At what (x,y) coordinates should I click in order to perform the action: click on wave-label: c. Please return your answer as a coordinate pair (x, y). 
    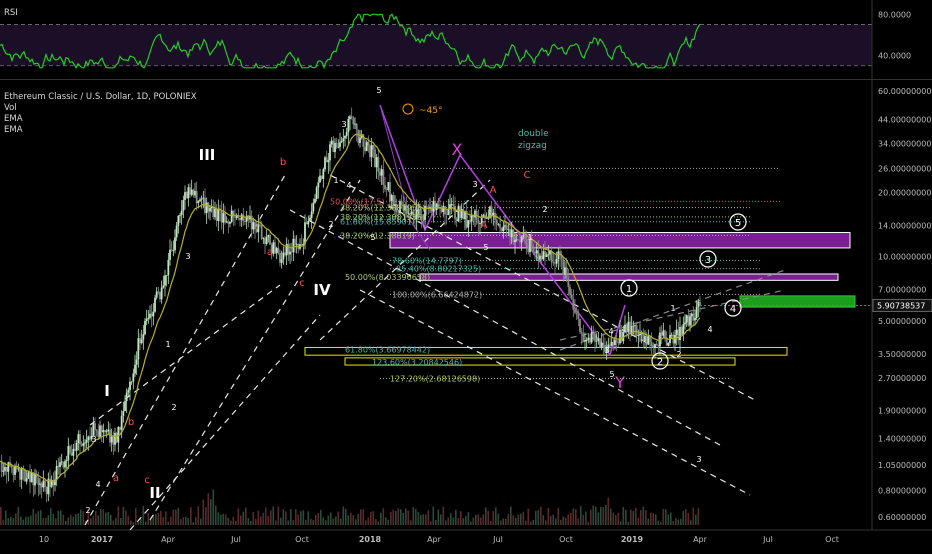
    Looking at the image, I should click on (302, 283).